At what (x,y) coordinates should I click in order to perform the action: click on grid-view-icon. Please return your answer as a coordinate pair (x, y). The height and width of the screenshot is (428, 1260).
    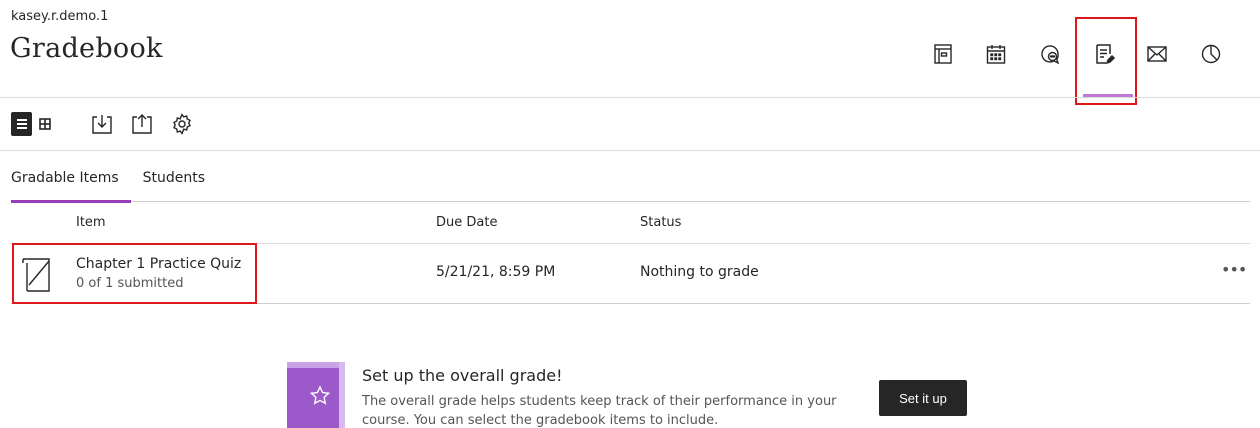
    Looking at the image, I should click on (44, 124).